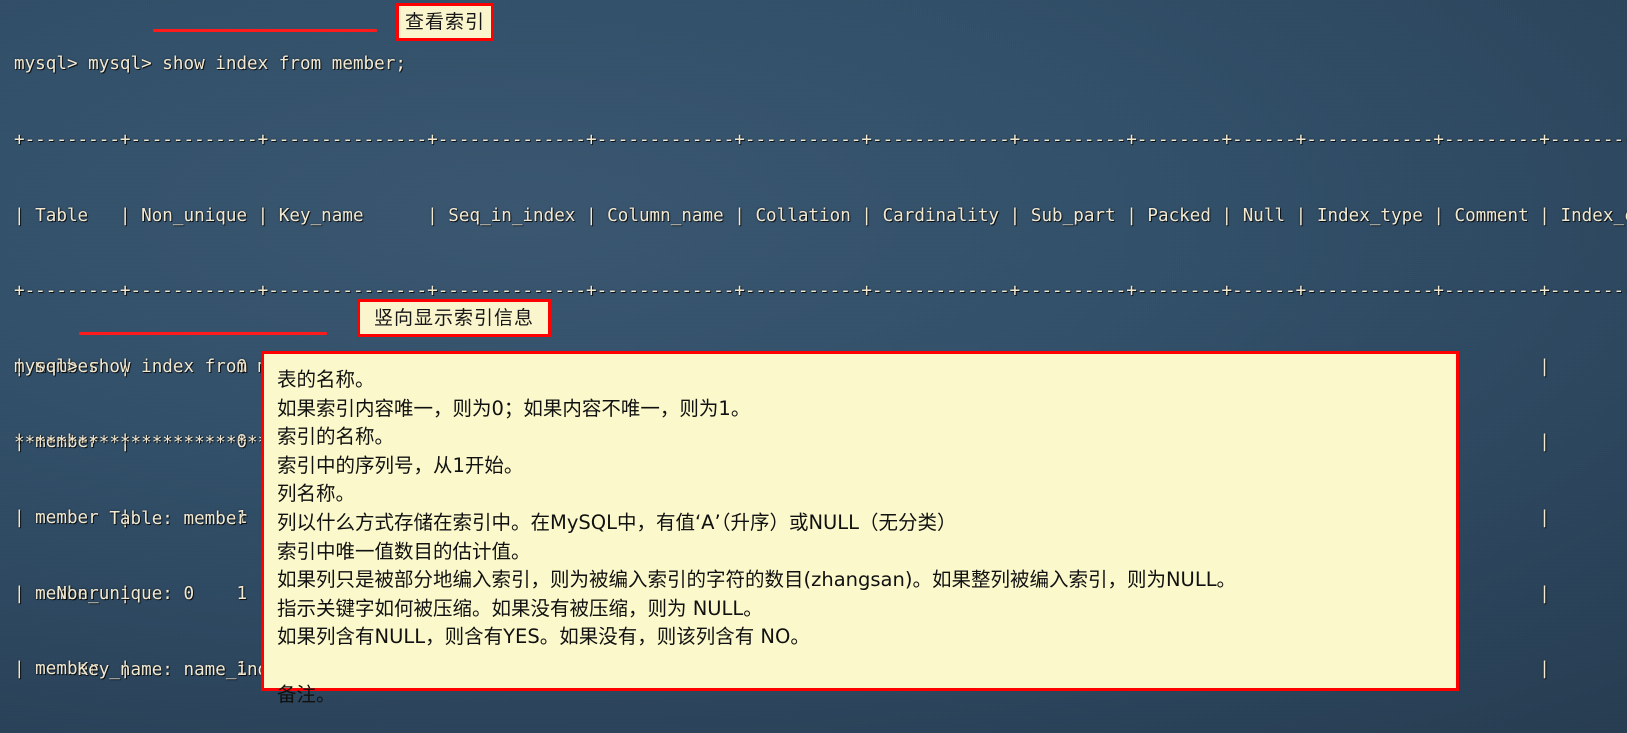 The image size is (1627, 733). I want to click on callout-view-index-label: 查看索引, so click(444, 21).